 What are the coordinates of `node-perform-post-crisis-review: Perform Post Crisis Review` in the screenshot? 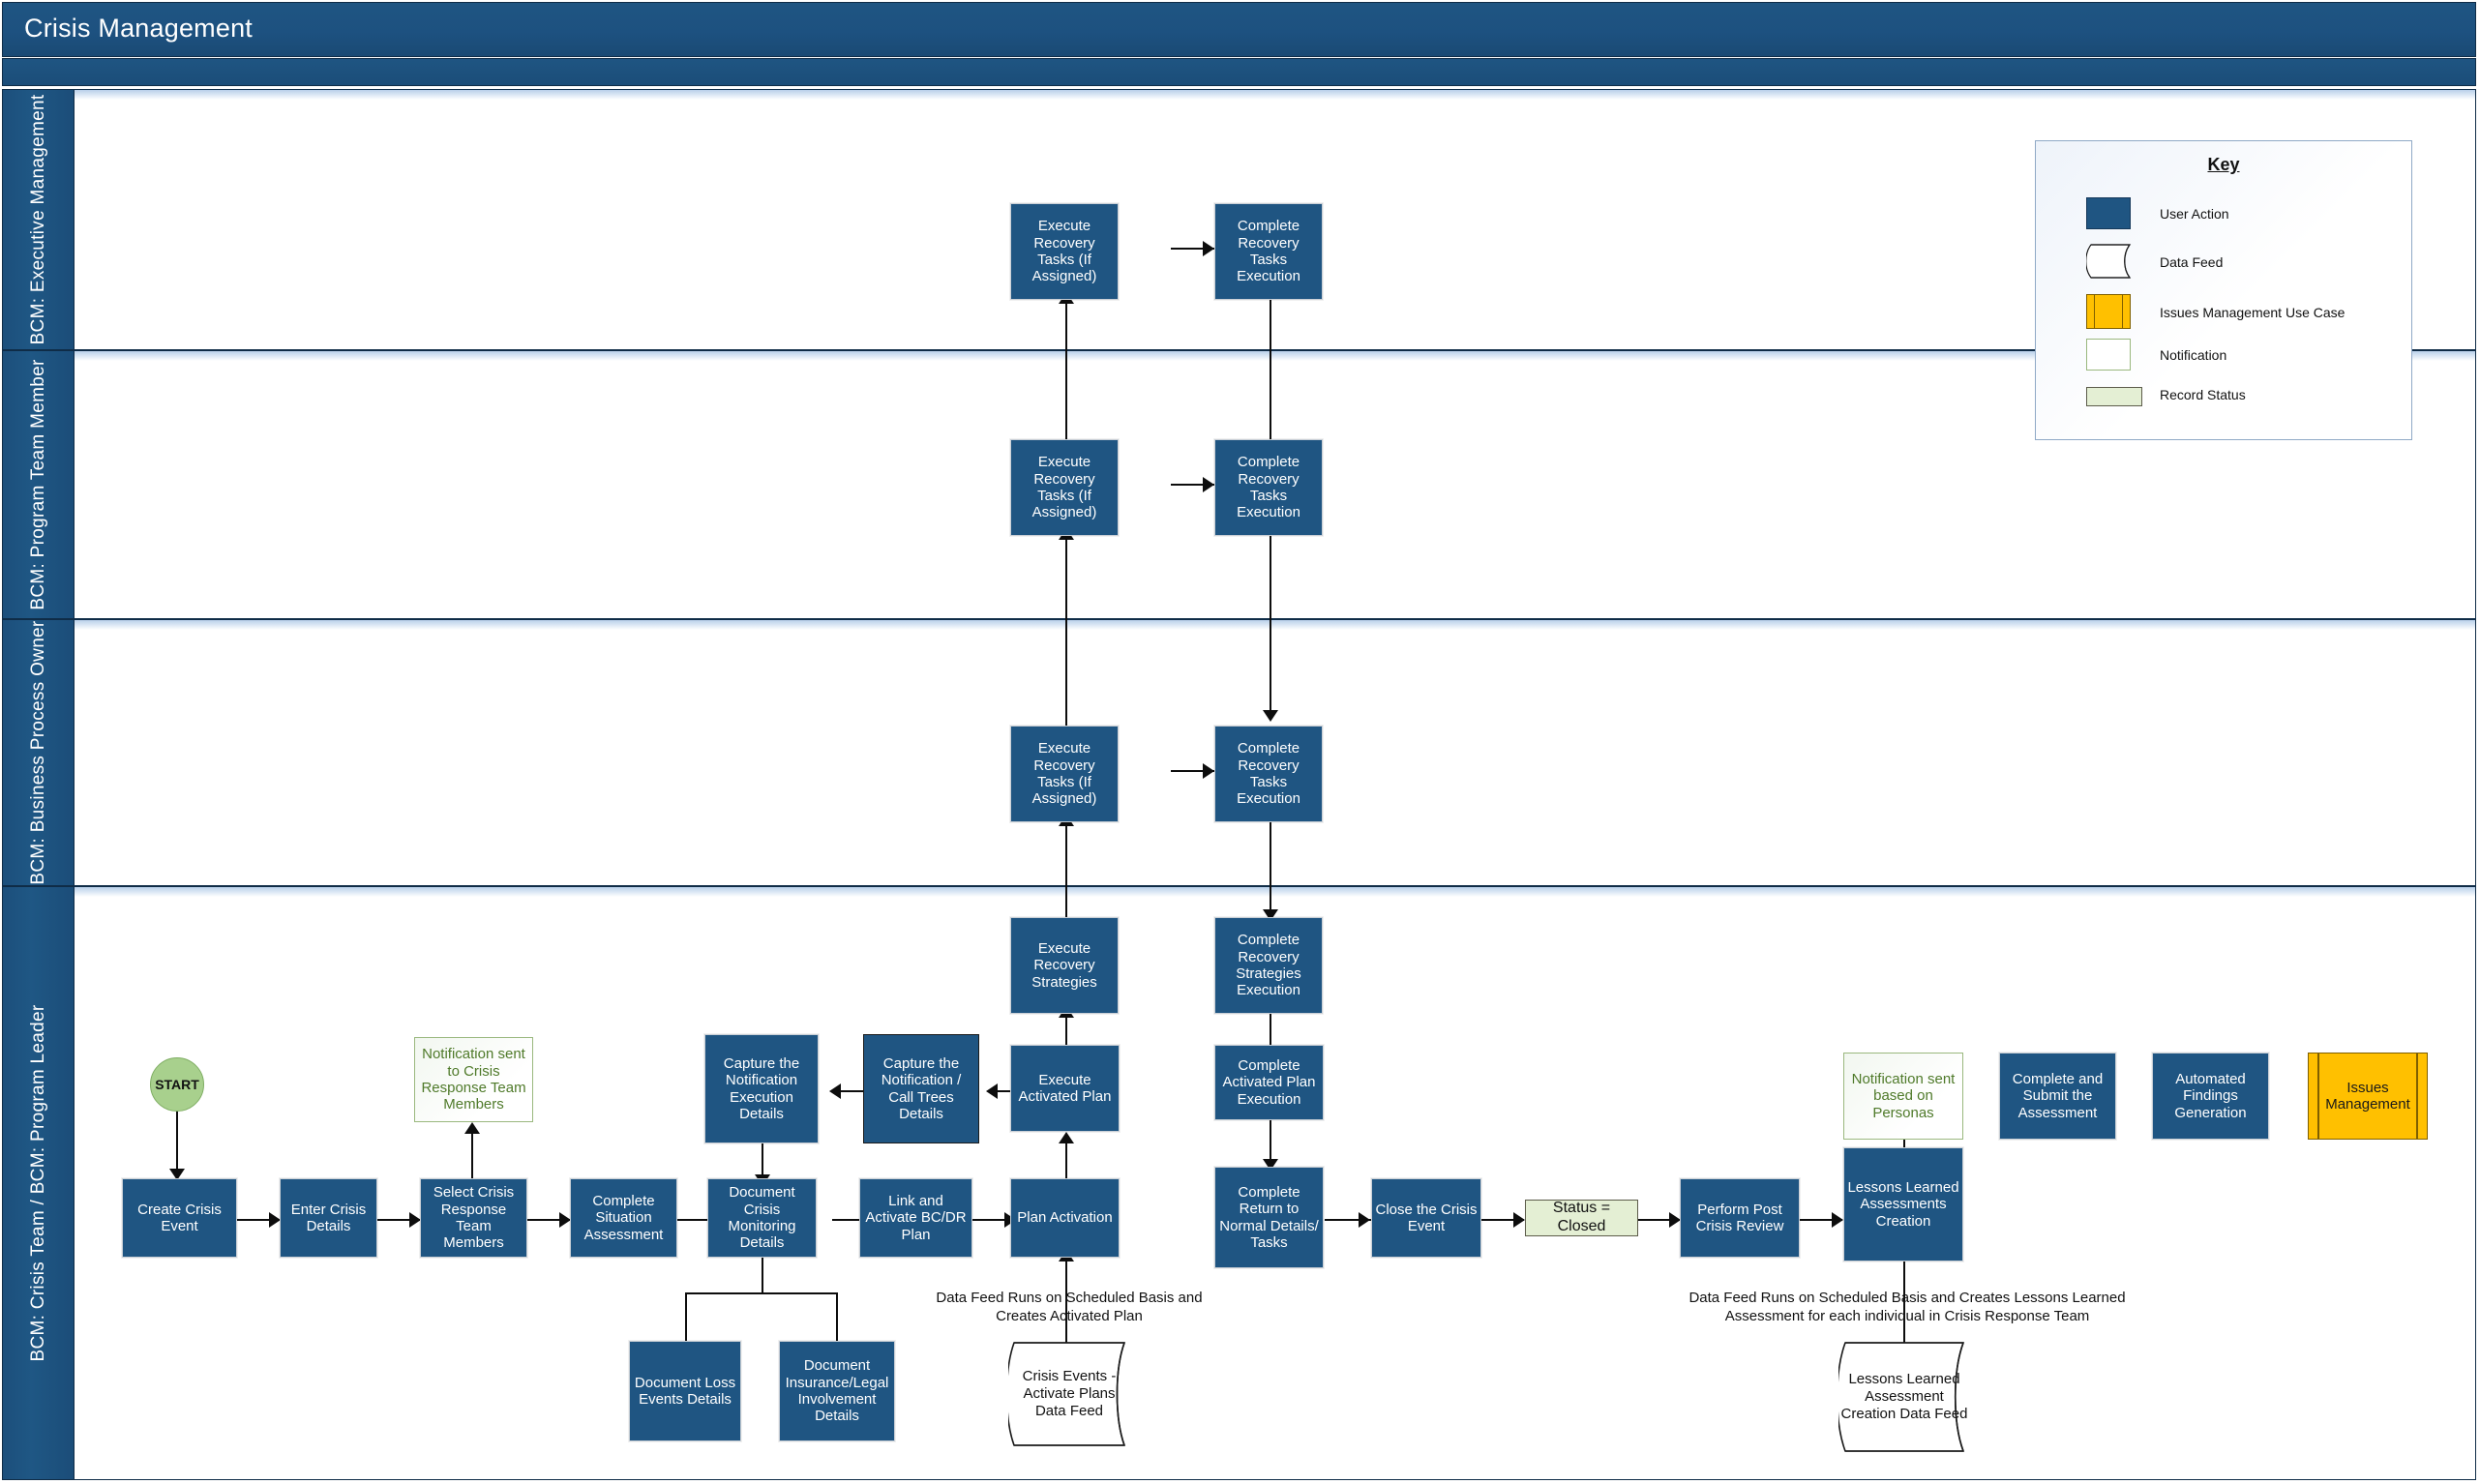 It's located at (1740, 1218).